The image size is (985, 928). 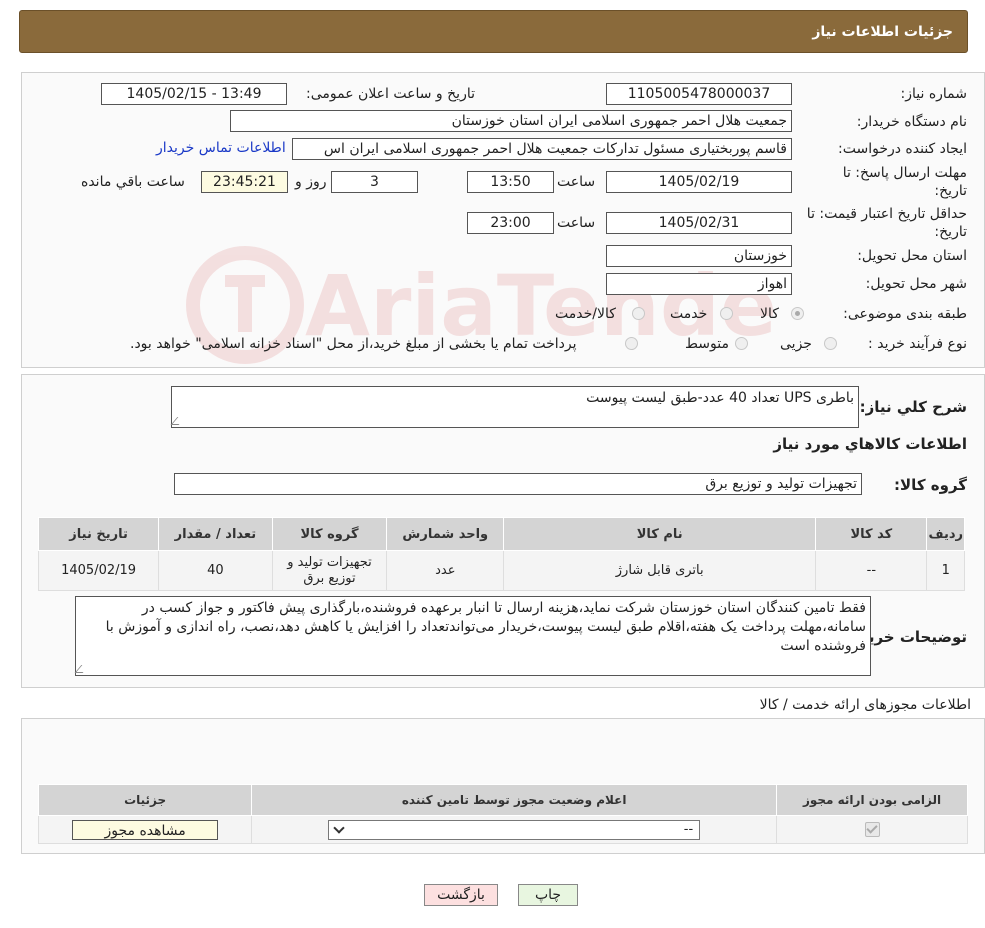 I want to click on chevron-down-icon, so click(x=339, y=827).